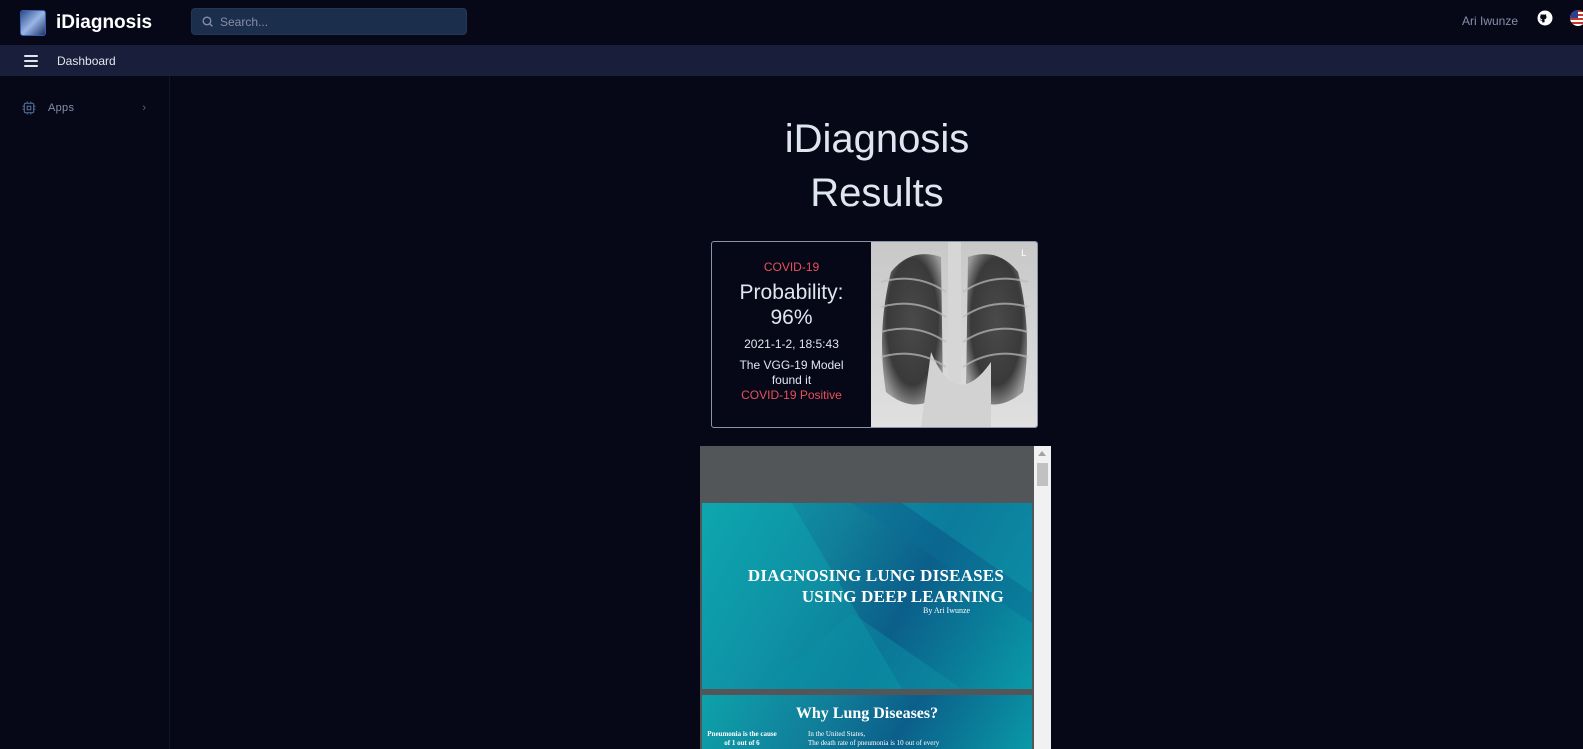  I want to click on us-flag-icon, so click(1576, 18).